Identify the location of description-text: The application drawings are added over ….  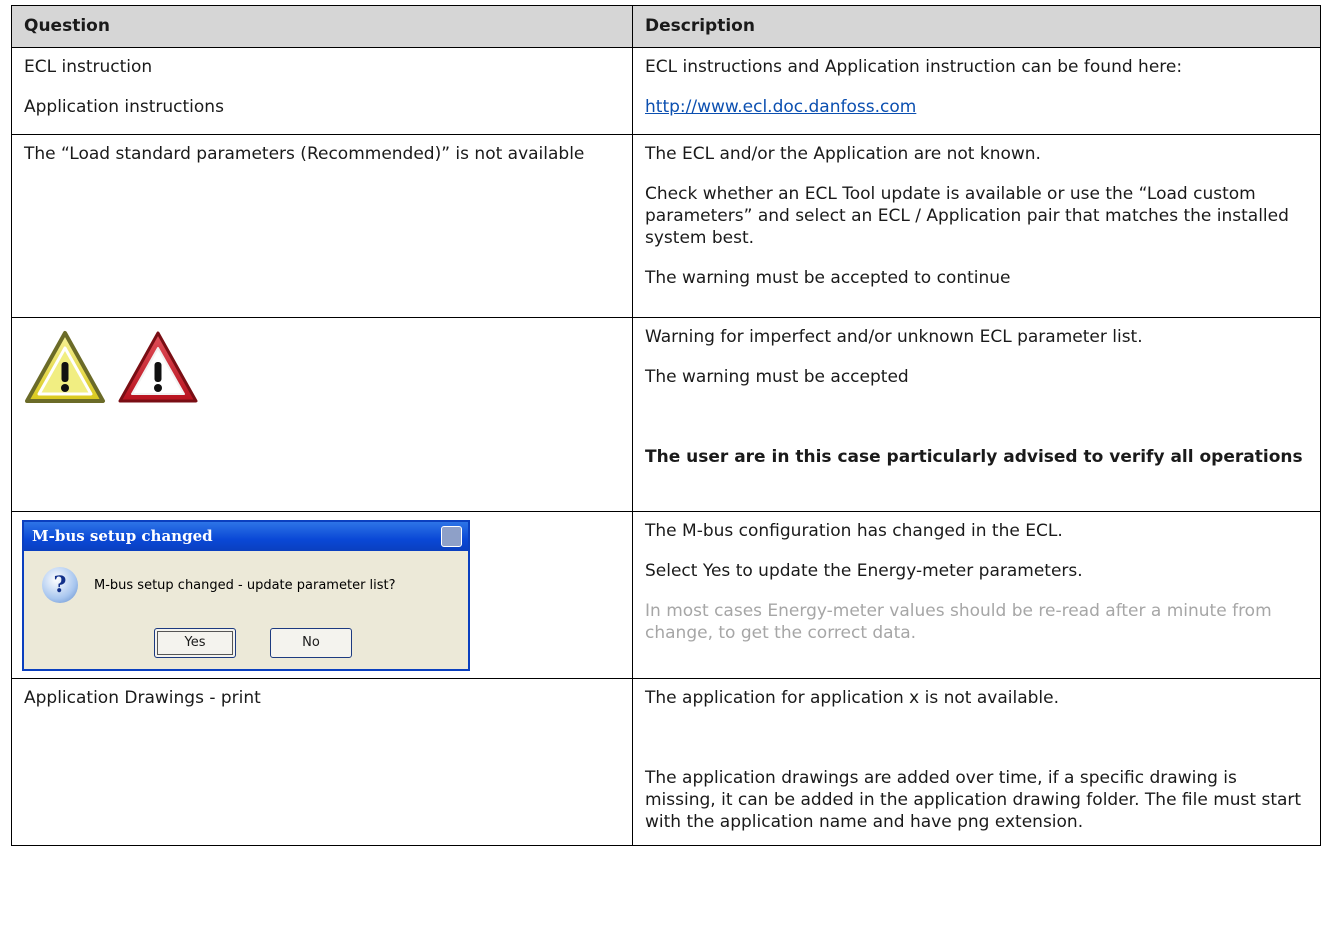
(973, 800).